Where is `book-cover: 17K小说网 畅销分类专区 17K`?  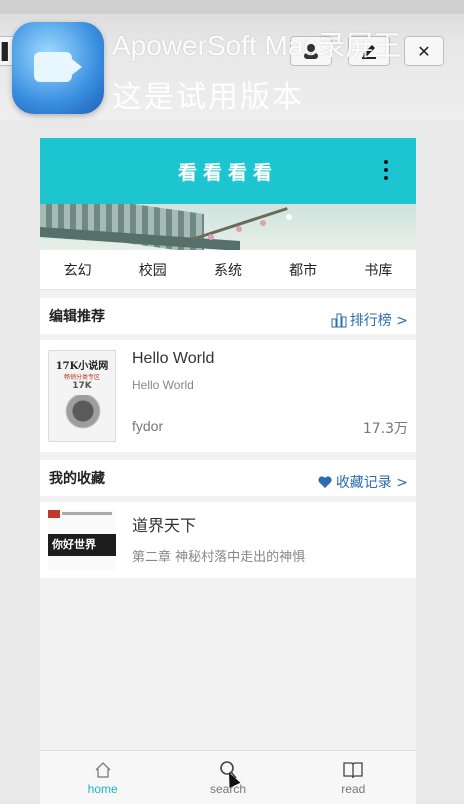
book-cover: 17K小说网 畅销分类专区 17K is located at coordinates (82, 396).